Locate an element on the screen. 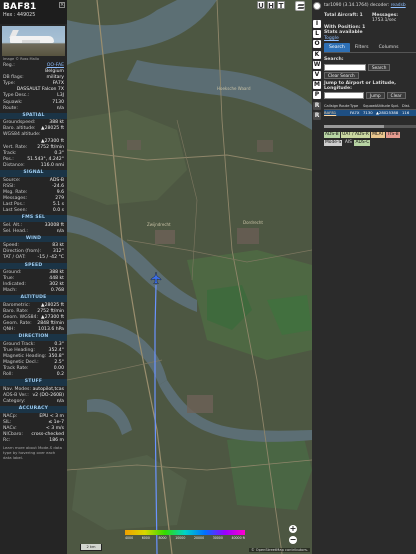  aircraft-photo is located at coordinates (33, 41).